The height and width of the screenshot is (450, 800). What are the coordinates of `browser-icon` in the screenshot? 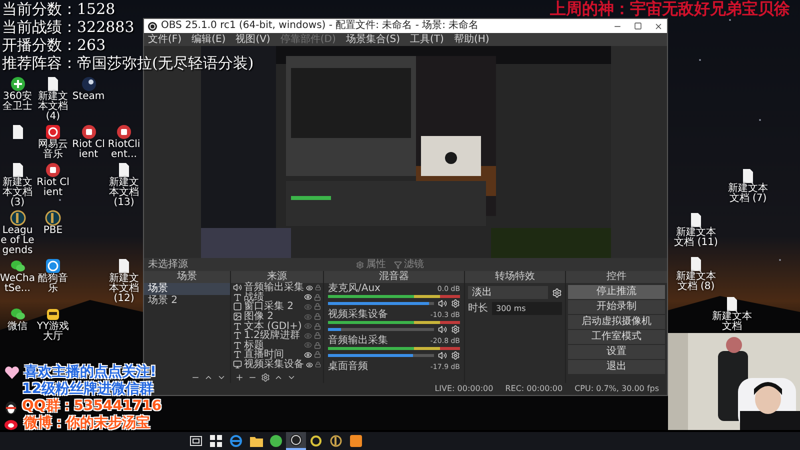 It's located at (236, 441).